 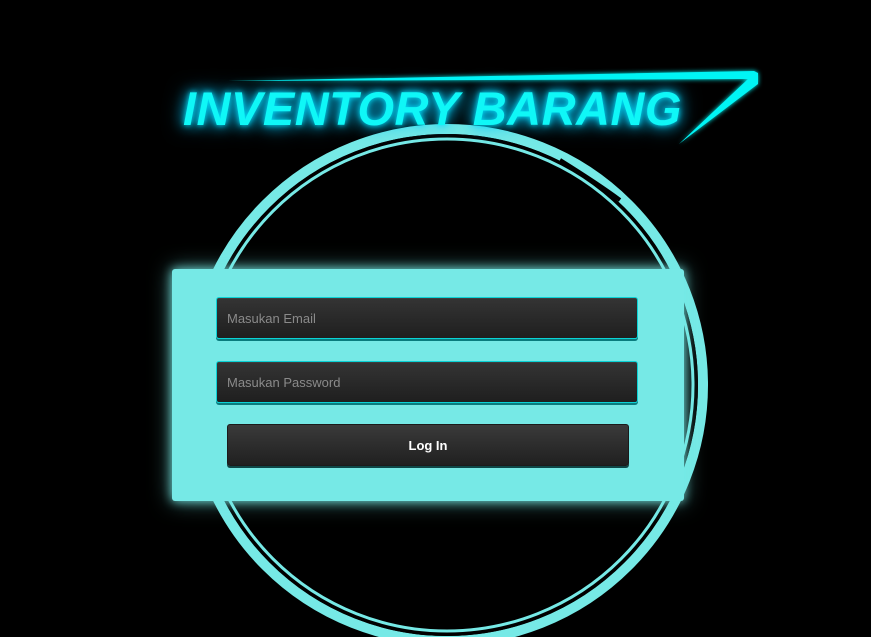 I want to click on login-button: Log In, so click(x=428, y=445).